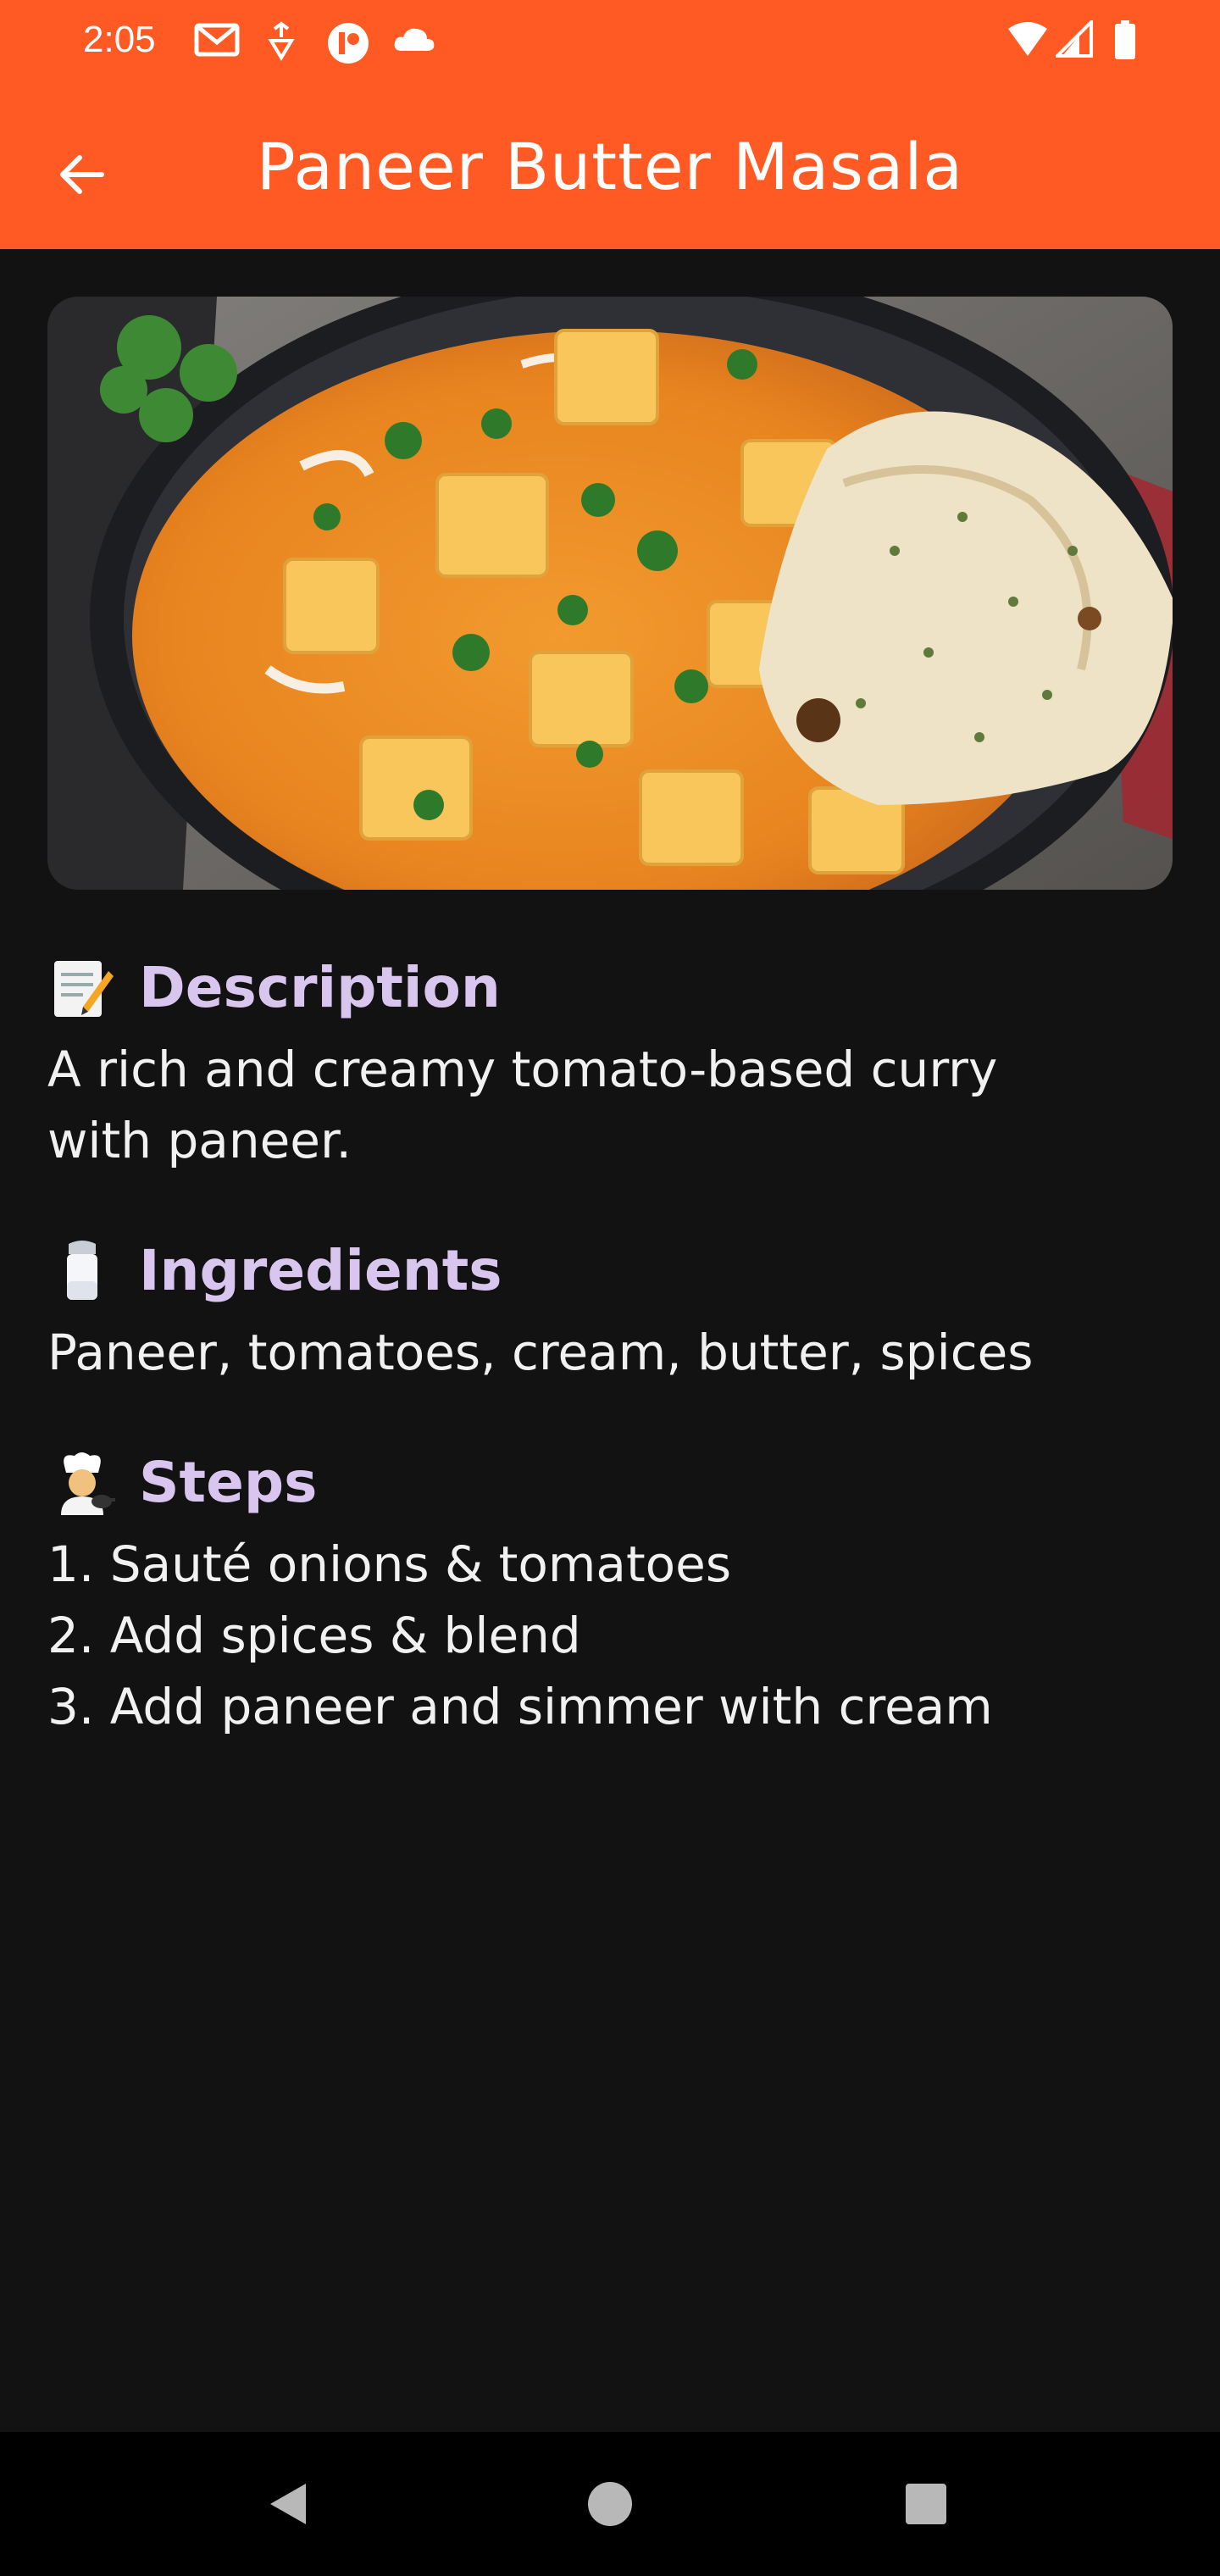 The height and width of the screenshot is (2576, 1220). What do you see at coordinates (610, 1270) in the screenshot?
I see `ingredients-heading: Ingredients` at bounding box center [610, 1270].